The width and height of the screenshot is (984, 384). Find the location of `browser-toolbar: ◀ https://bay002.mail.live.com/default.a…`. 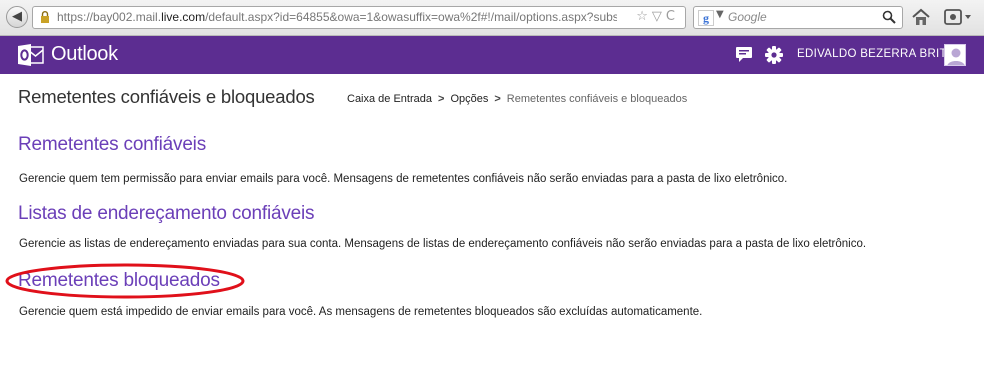

browser-toolbar: ◀ https://bay002.mail.live.com/default.a… is located at coordinates (492, 18).